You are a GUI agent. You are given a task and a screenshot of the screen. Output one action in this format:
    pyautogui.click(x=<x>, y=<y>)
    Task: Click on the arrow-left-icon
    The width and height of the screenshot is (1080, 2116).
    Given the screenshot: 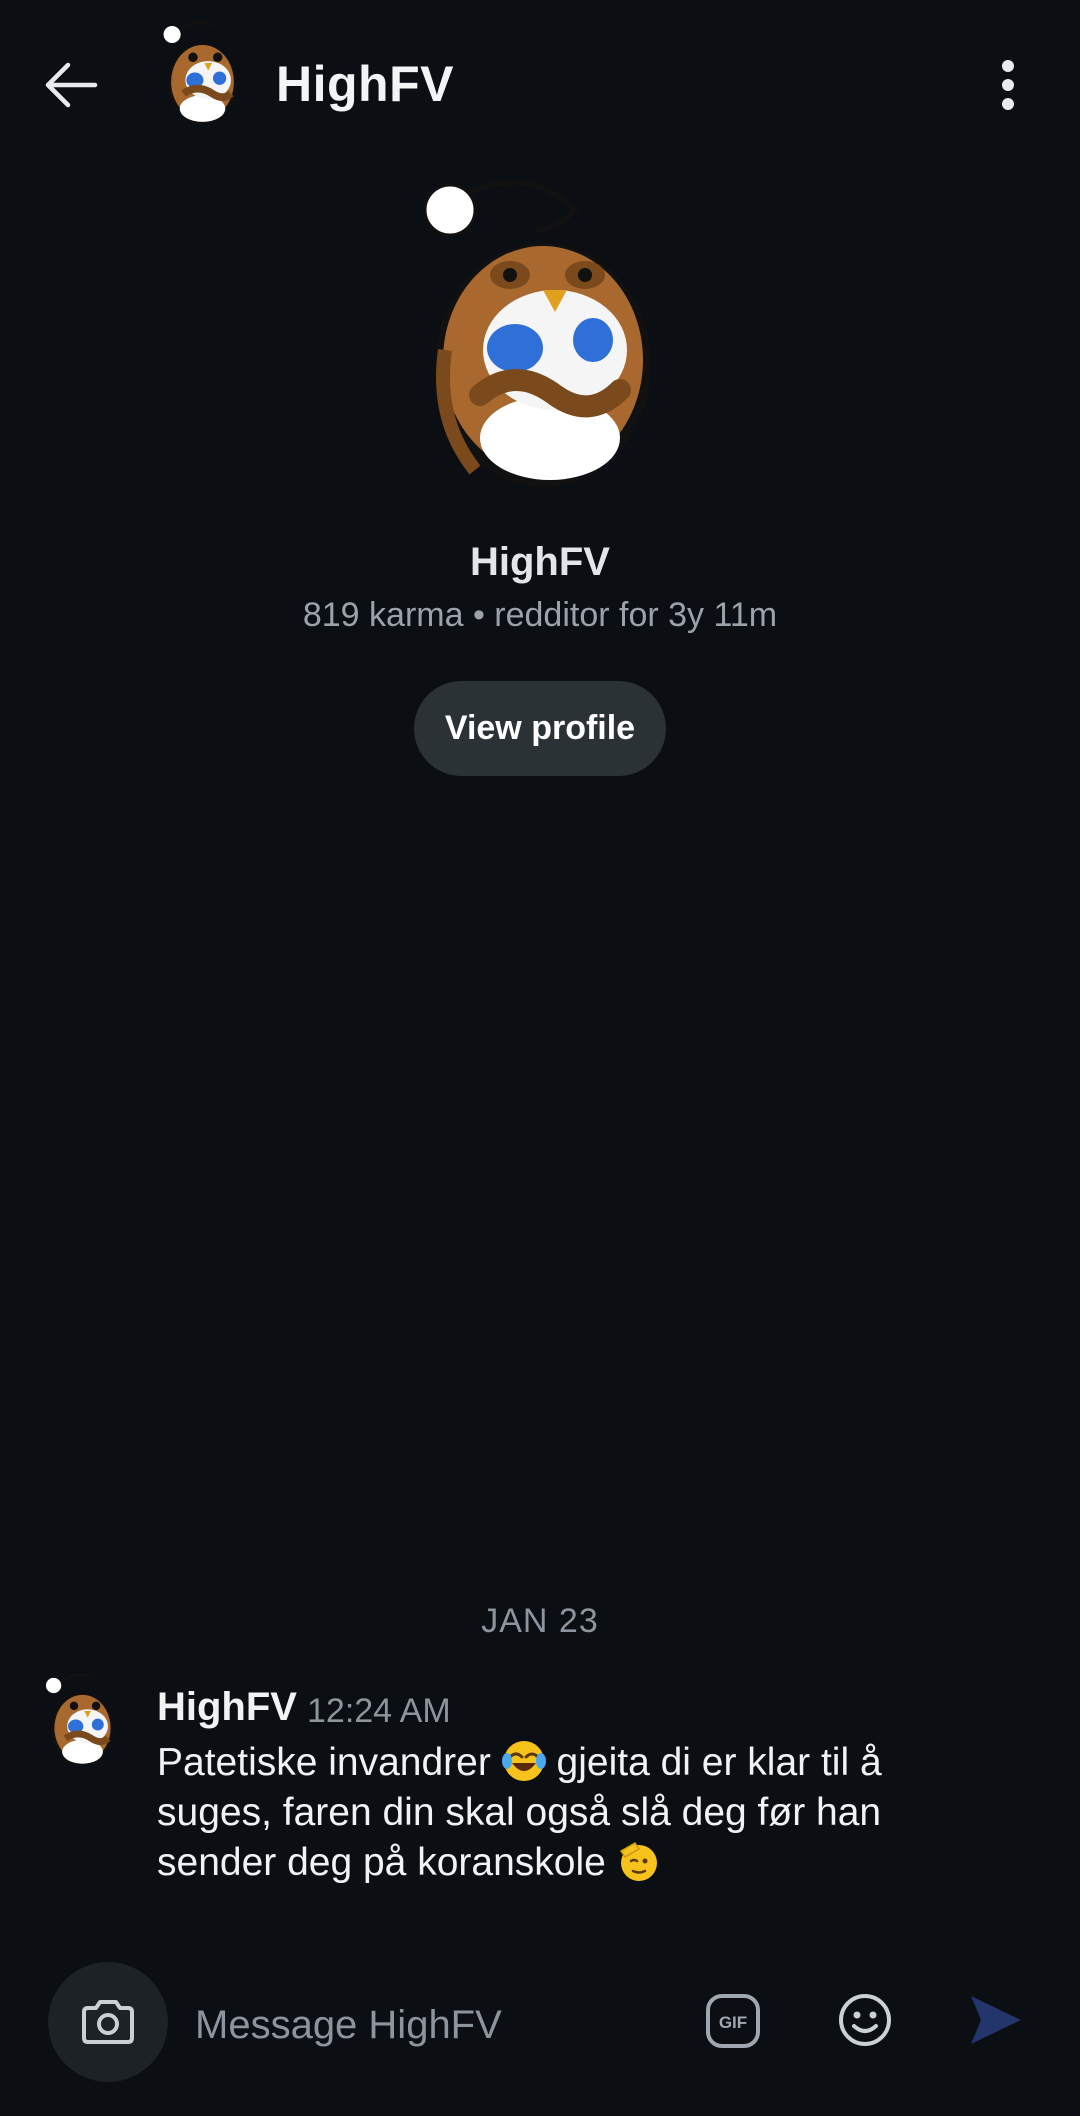 What is the action you would take?
    pyautogui.click(x=71, y=85)
    